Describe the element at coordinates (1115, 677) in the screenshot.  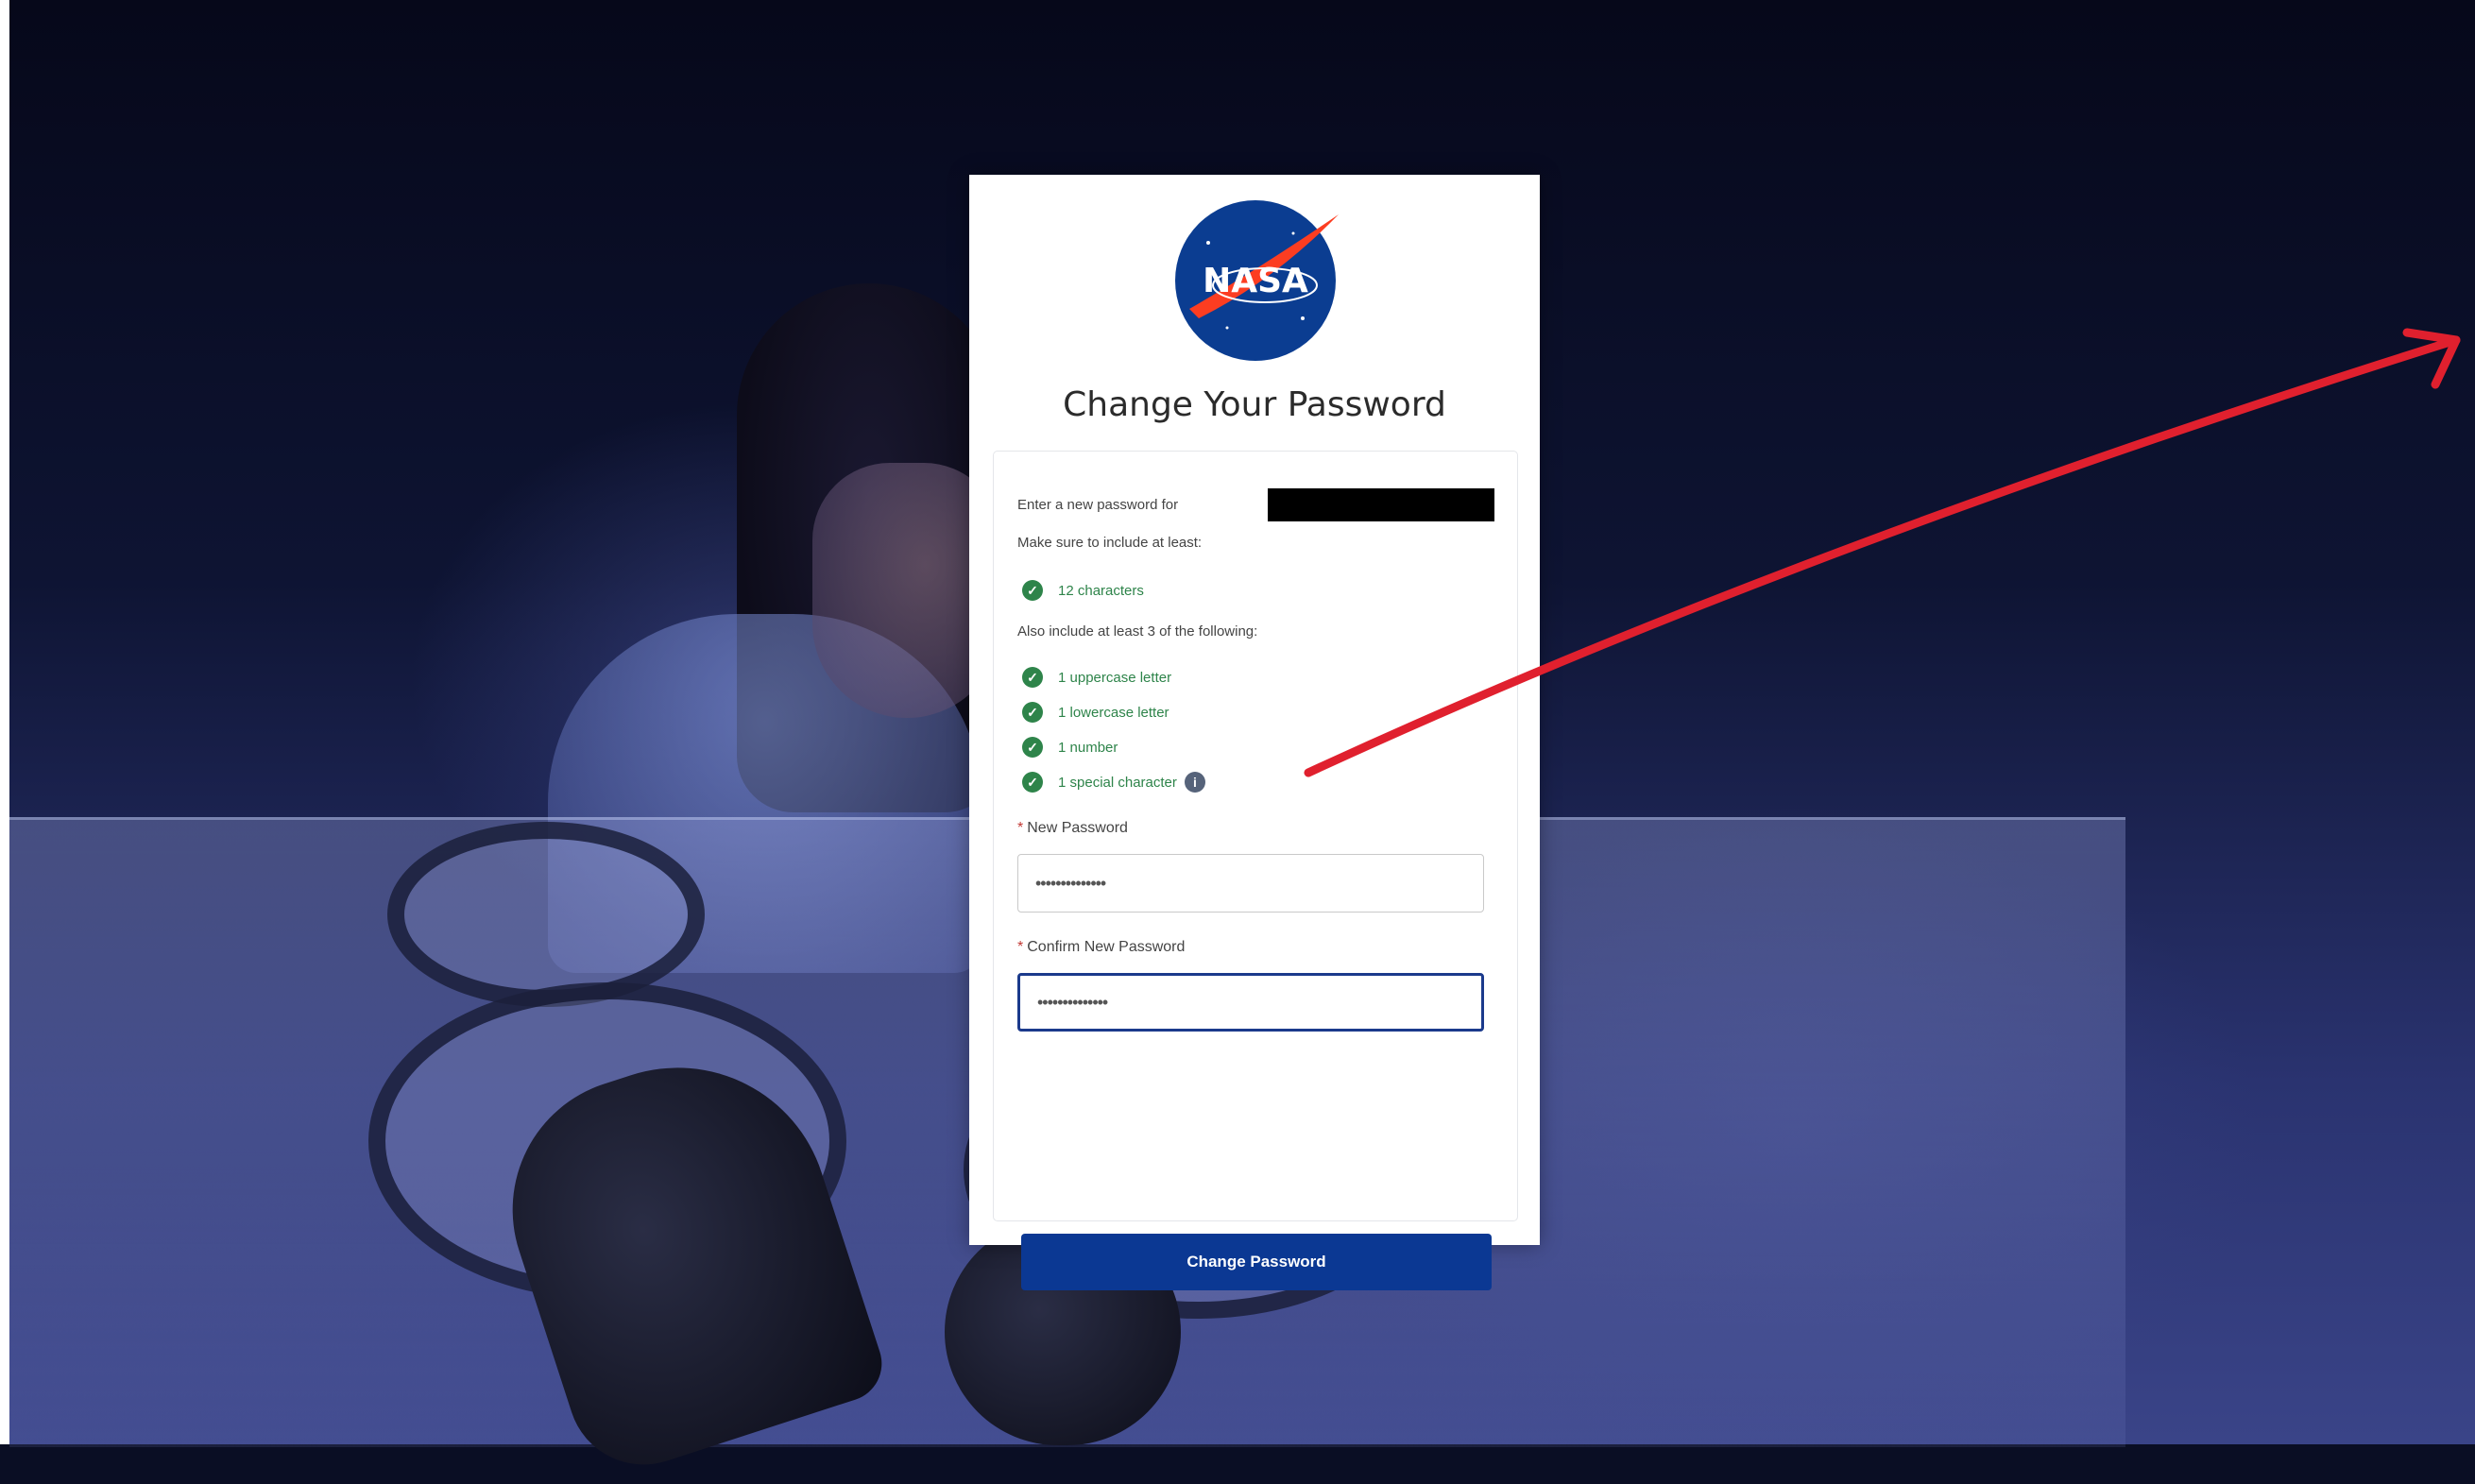
I see `requirement-label: 1 uppercase letter` at that location.